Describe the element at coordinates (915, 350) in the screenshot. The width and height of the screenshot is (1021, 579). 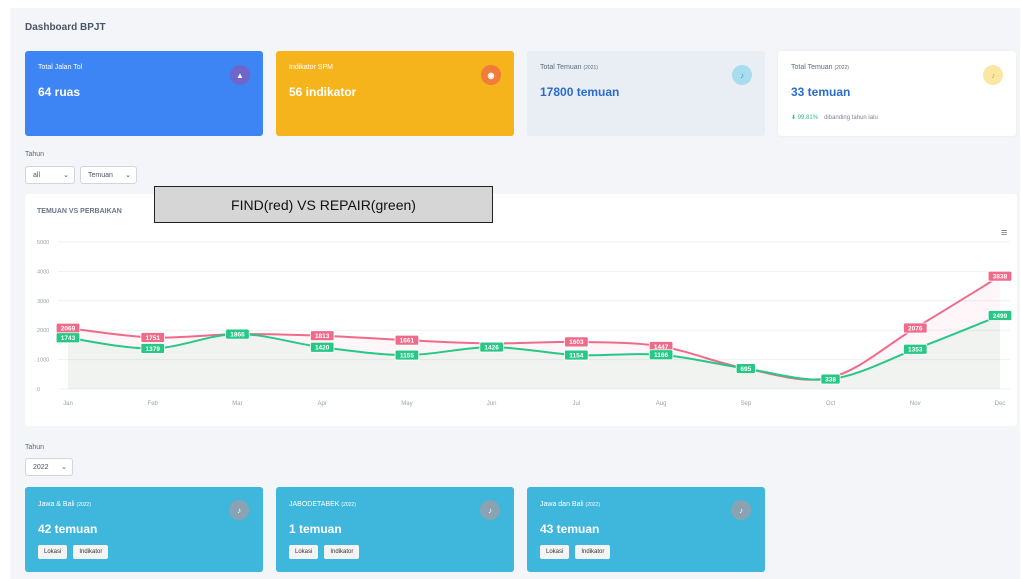
I see `data-label: 1353` at that location.